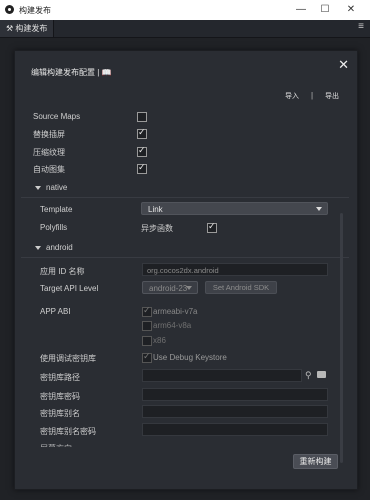  I want to click on app-id-input: org.cocos2dx.android, so click(235, 269).